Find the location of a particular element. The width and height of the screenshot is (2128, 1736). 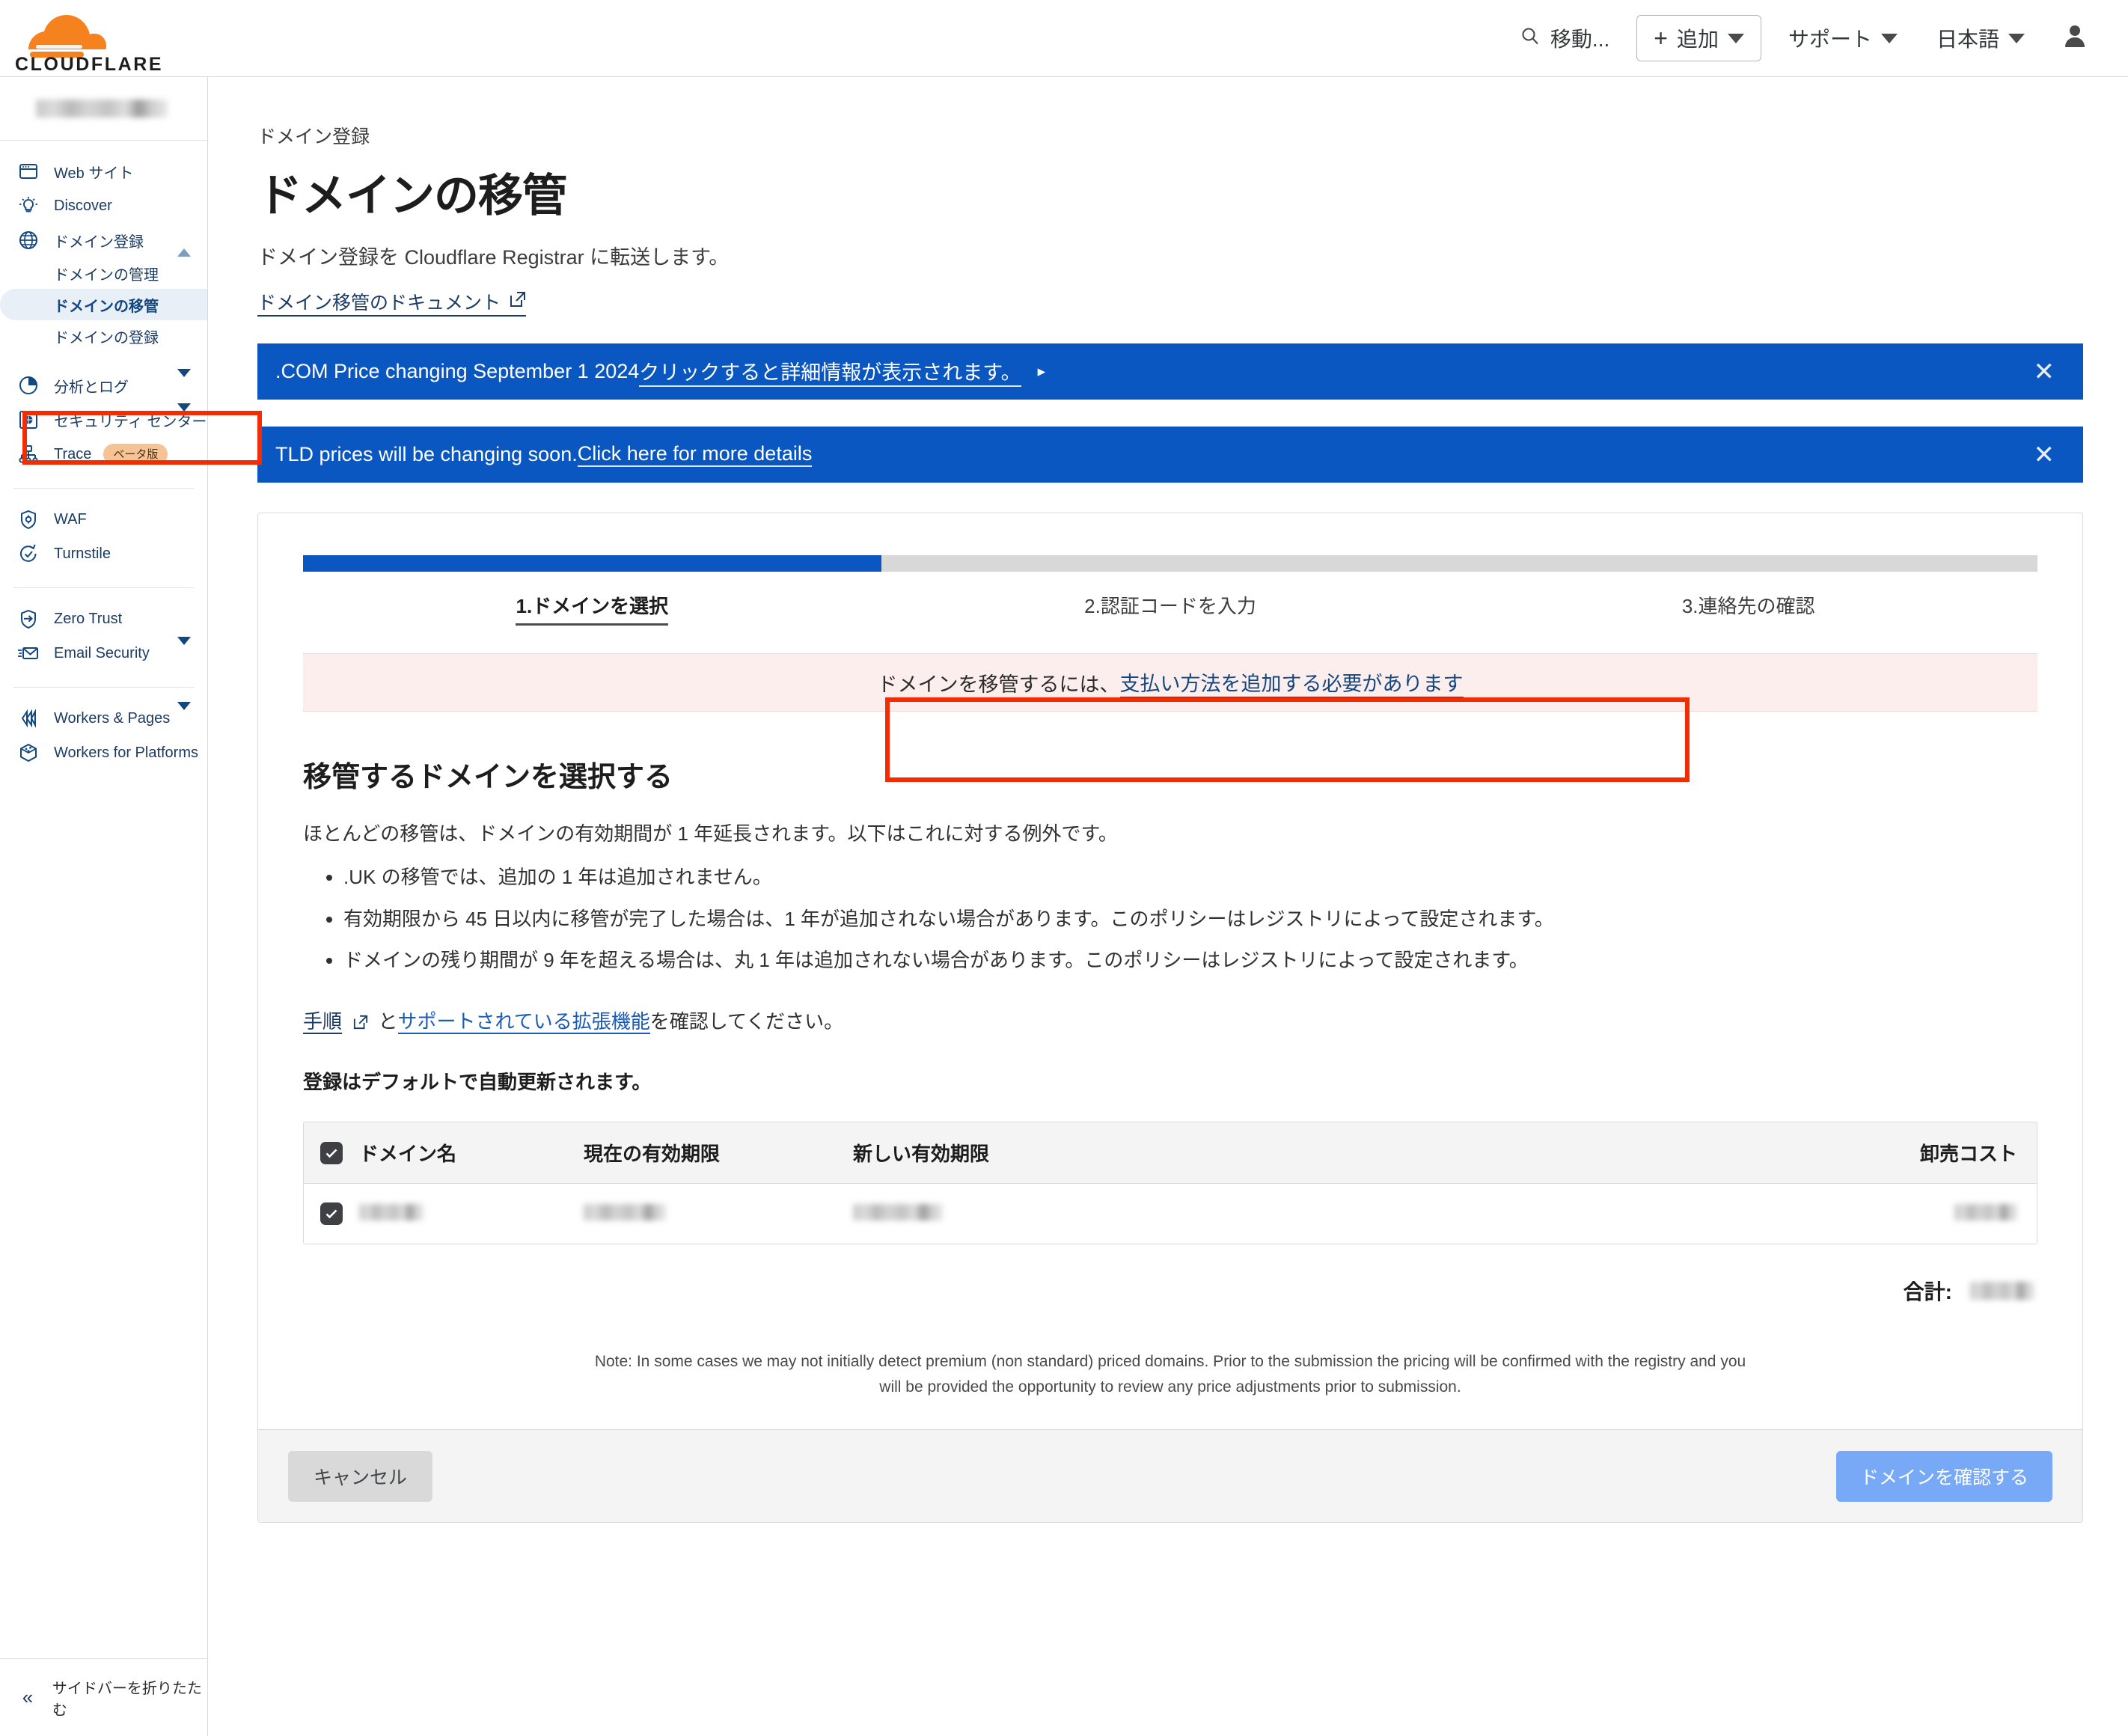

add-button: + 追加 is located at coordinates (1699, 38).